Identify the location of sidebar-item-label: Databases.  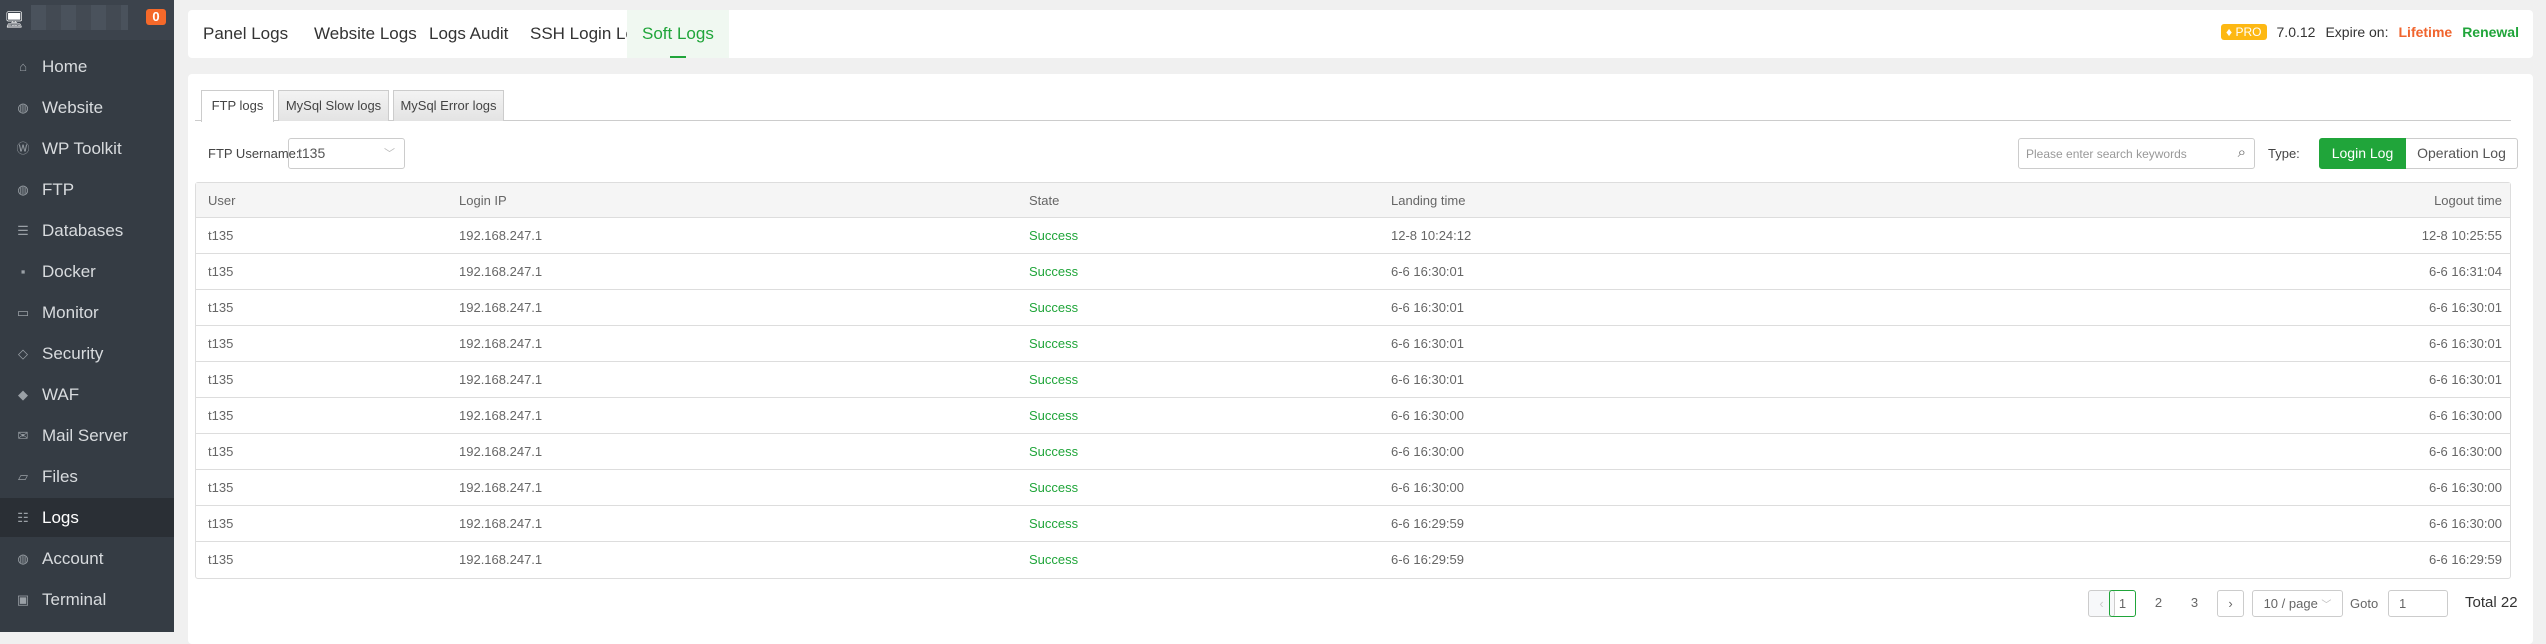
(83, 230).